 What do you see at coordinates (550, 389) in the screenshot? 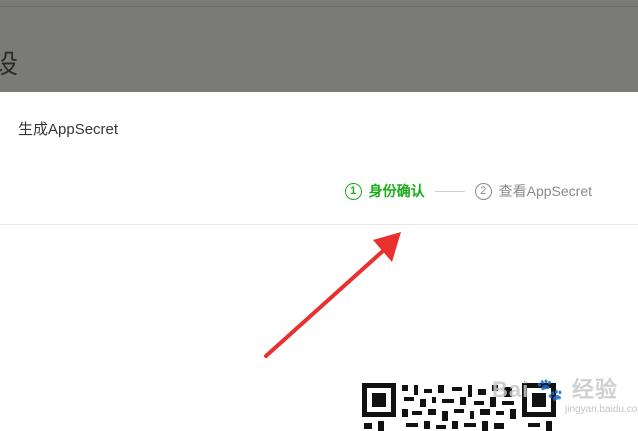
I see `paw-icon: 🐾` at bounding box center [550, 389].